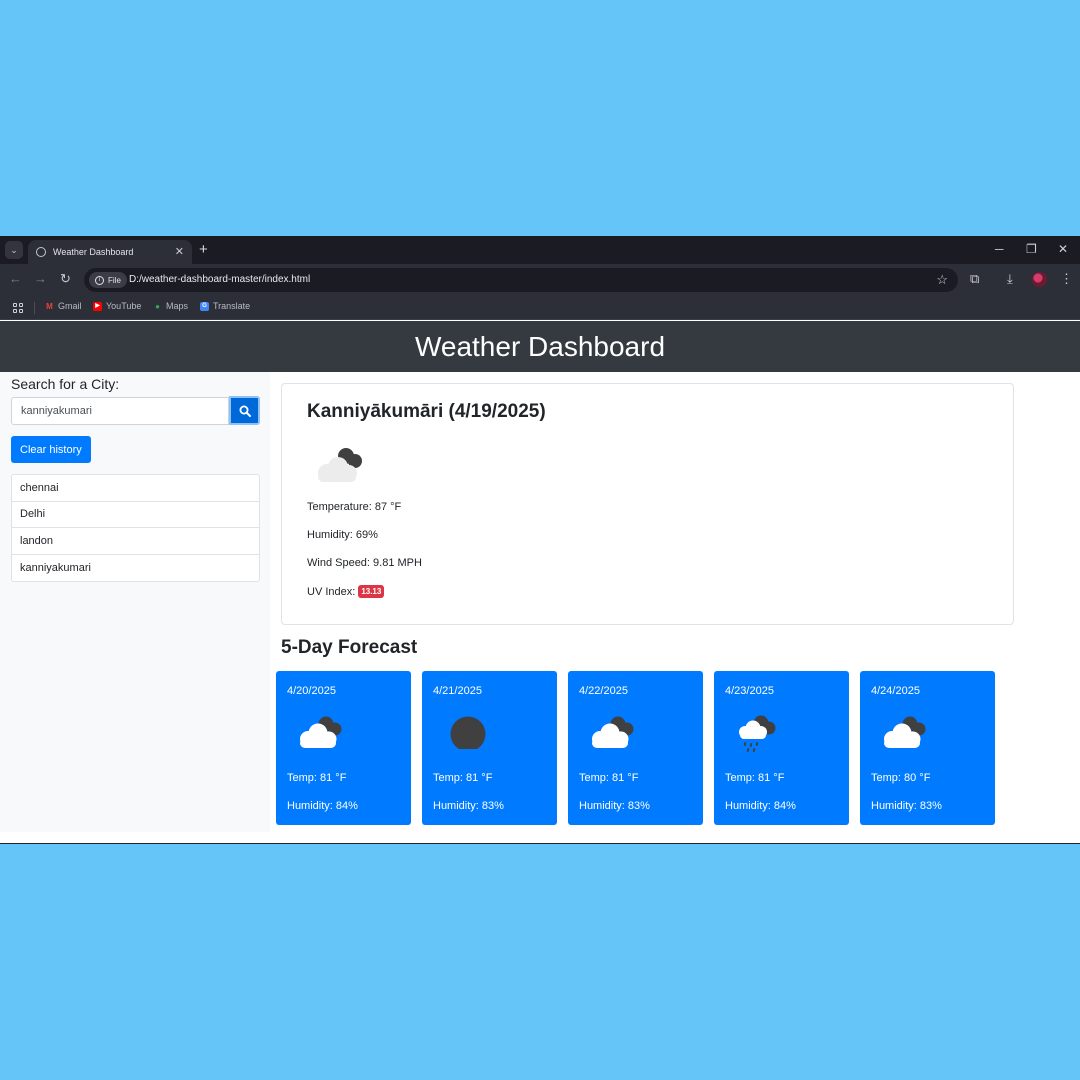 The image size is (1080, 1080). Describe the element at coordinates (540, 250) in the screenshot. I see `tab-strip: ⌄ Weather Dashboard ✕ + ─ ❐ ✕` at that location.